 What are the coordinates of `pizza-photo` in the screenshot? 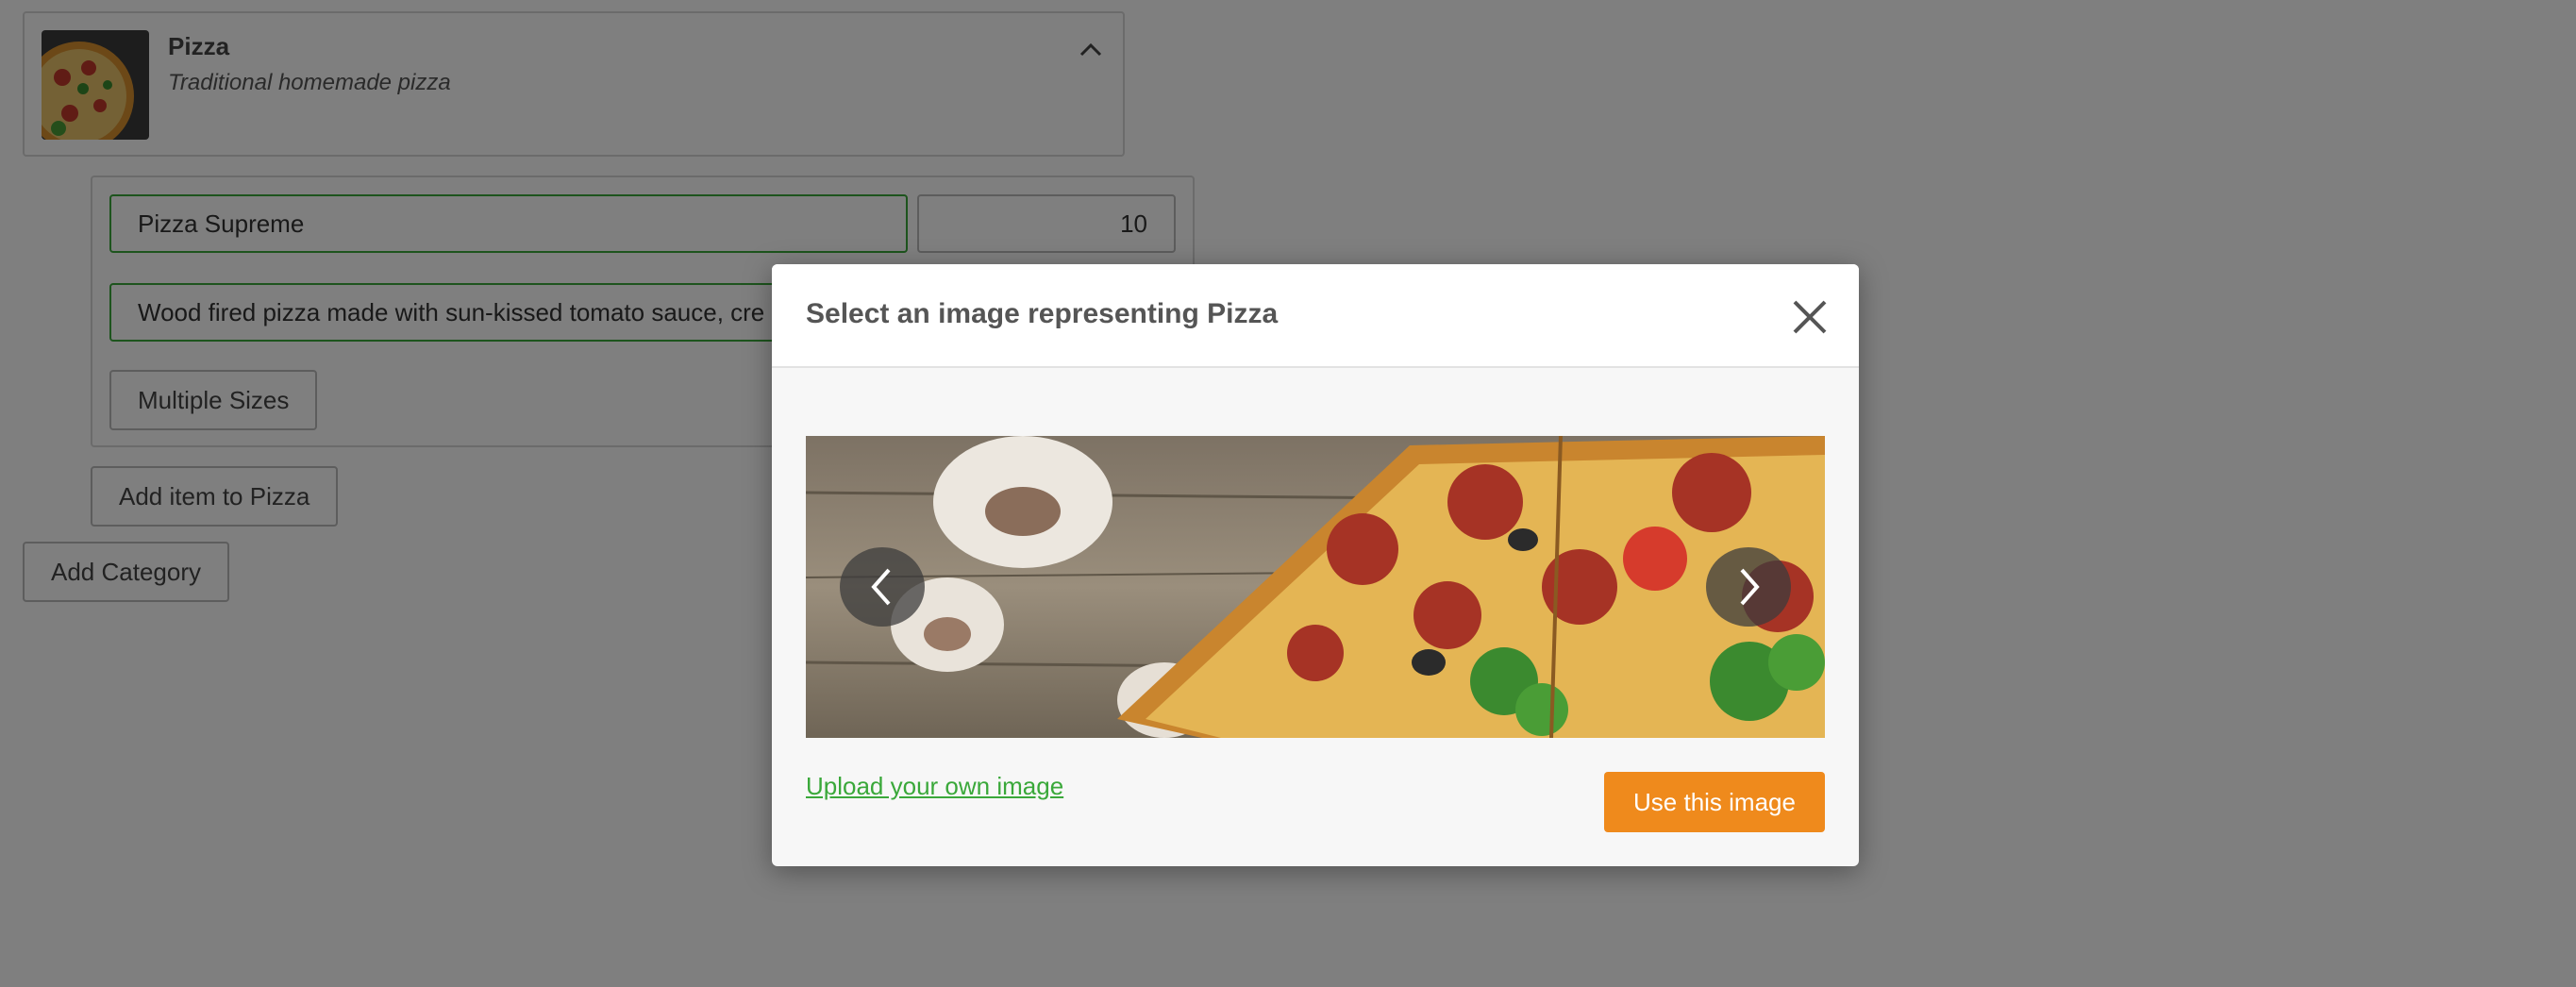 It's located at (1315, 587).